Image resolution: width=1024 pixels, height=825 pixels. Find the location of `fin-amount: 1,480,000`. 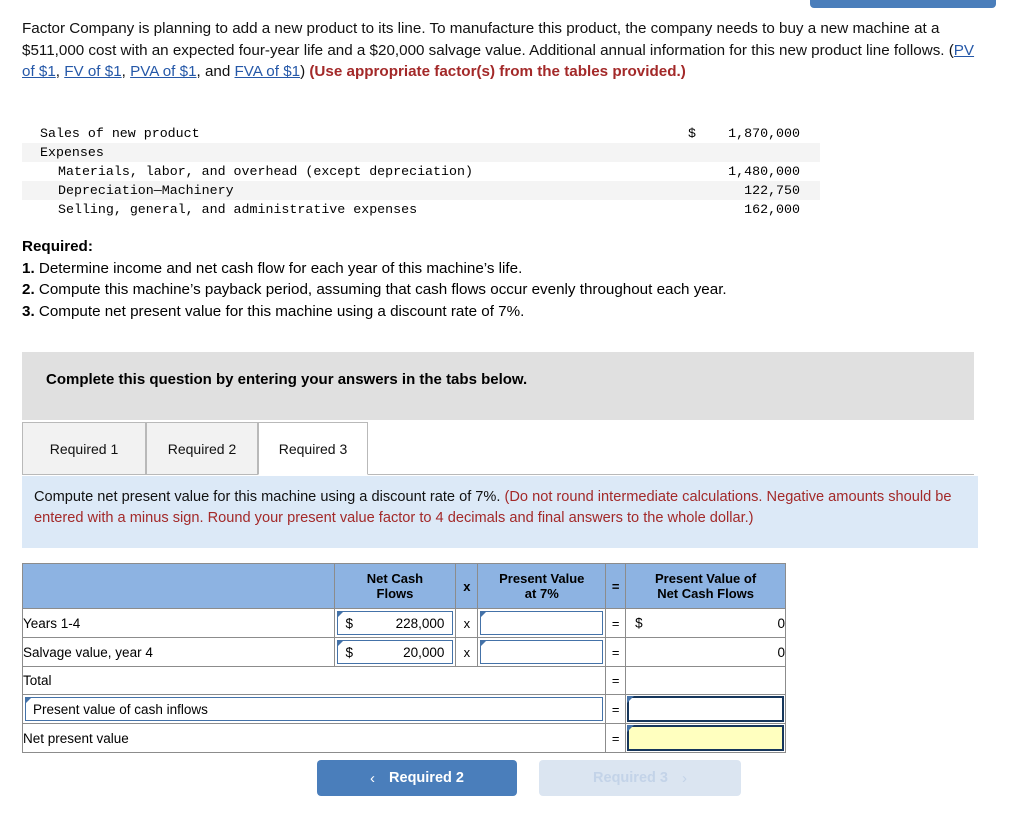

fin-amount: 1,480,000 is located at coordinates (715, 171).